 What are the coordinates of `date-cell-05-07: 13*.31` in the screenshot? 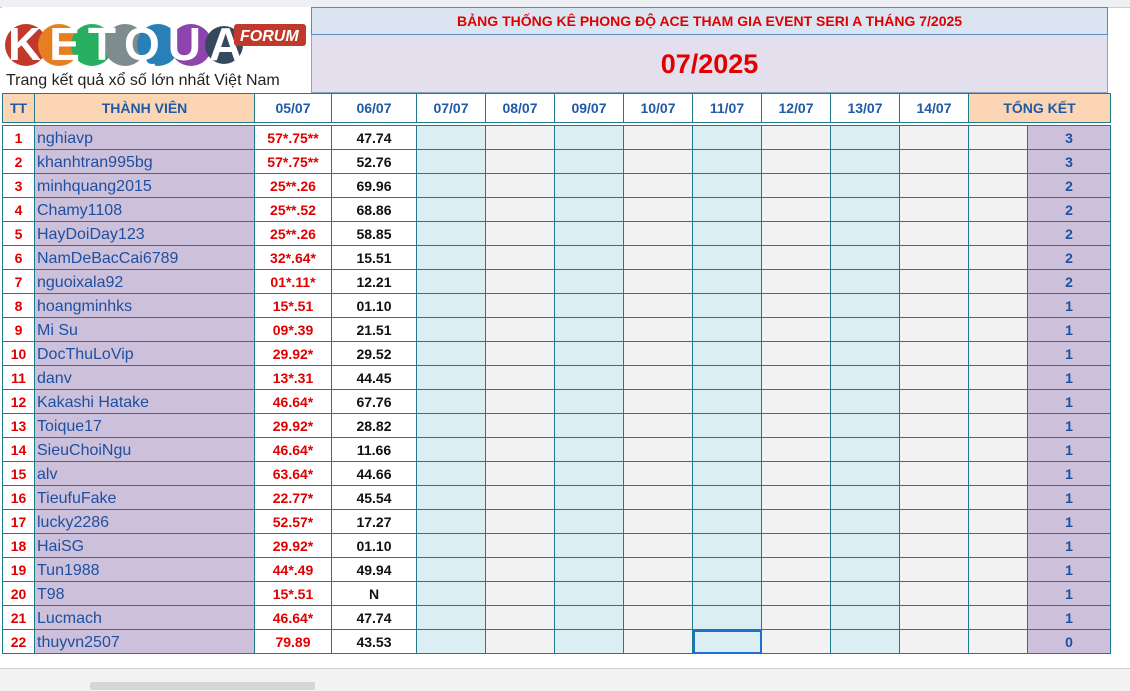 It's located at (293, 377).